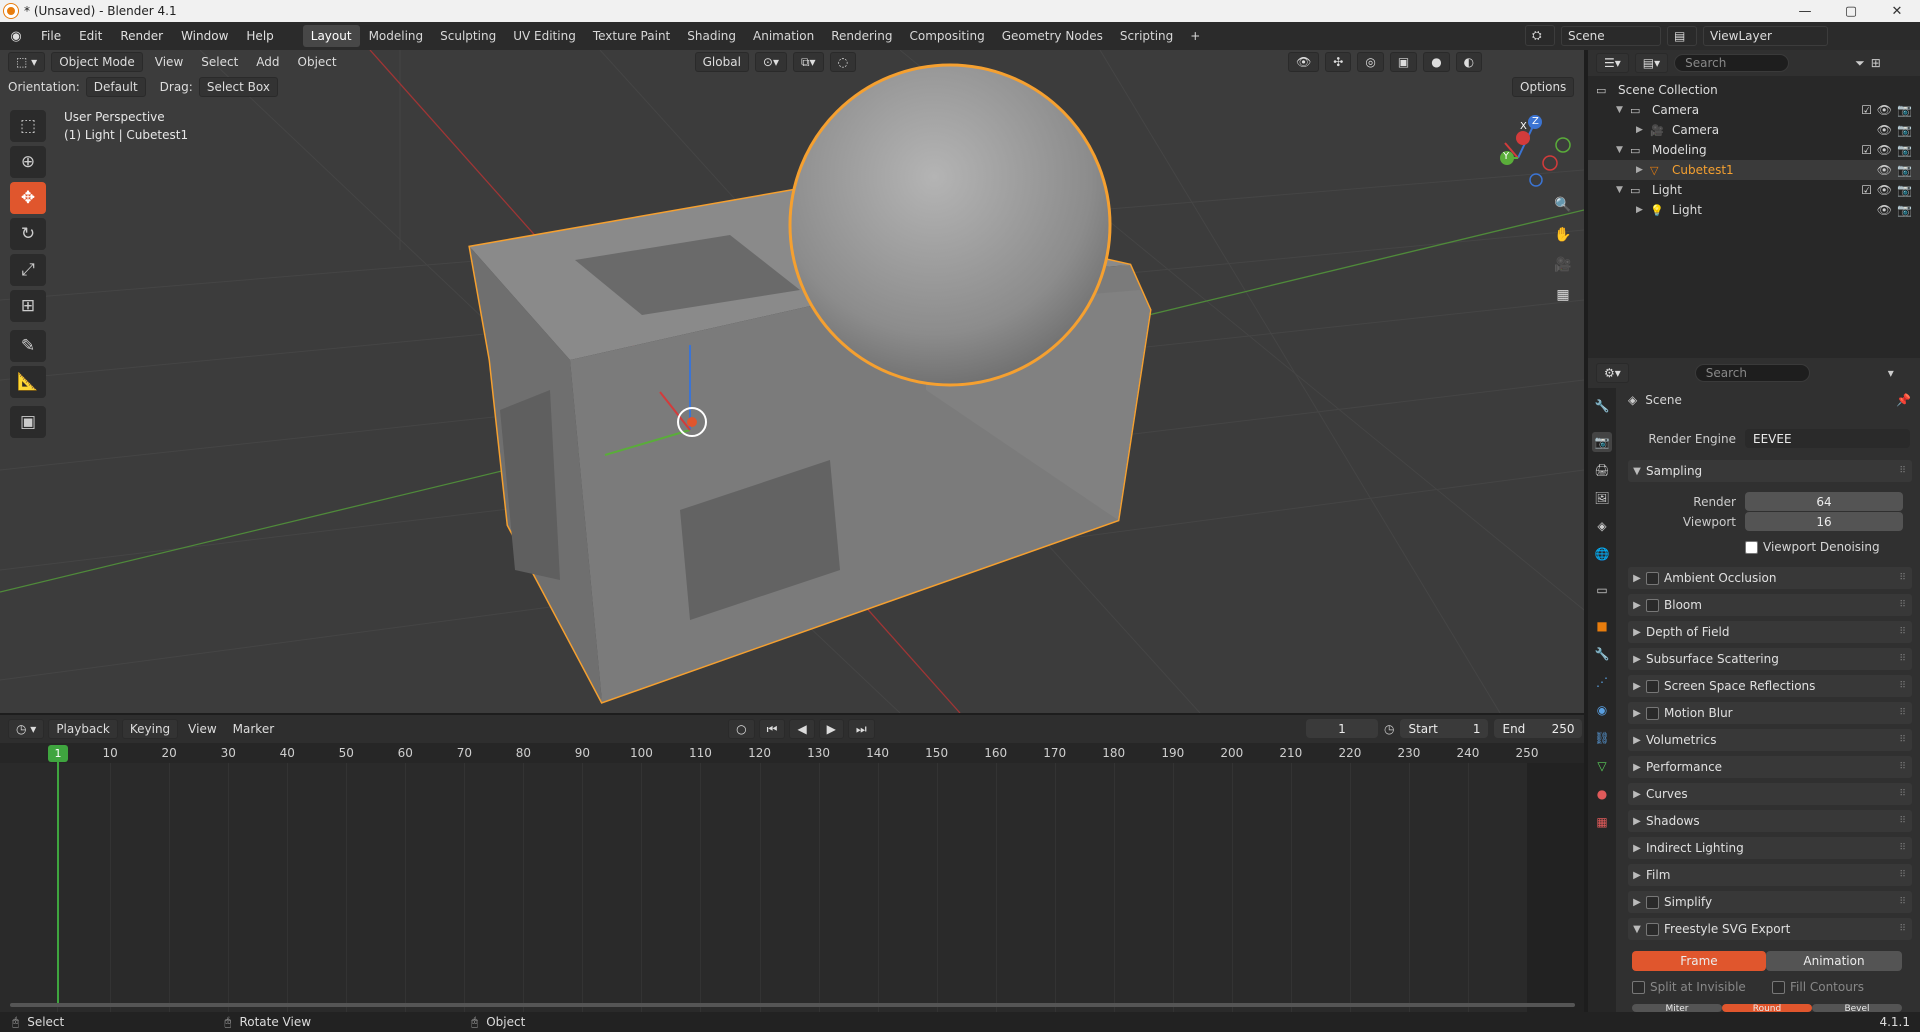  Describe the element at coordinates (1851, 11) in the screenshot. I see `maximize-button: ▢` at that location.